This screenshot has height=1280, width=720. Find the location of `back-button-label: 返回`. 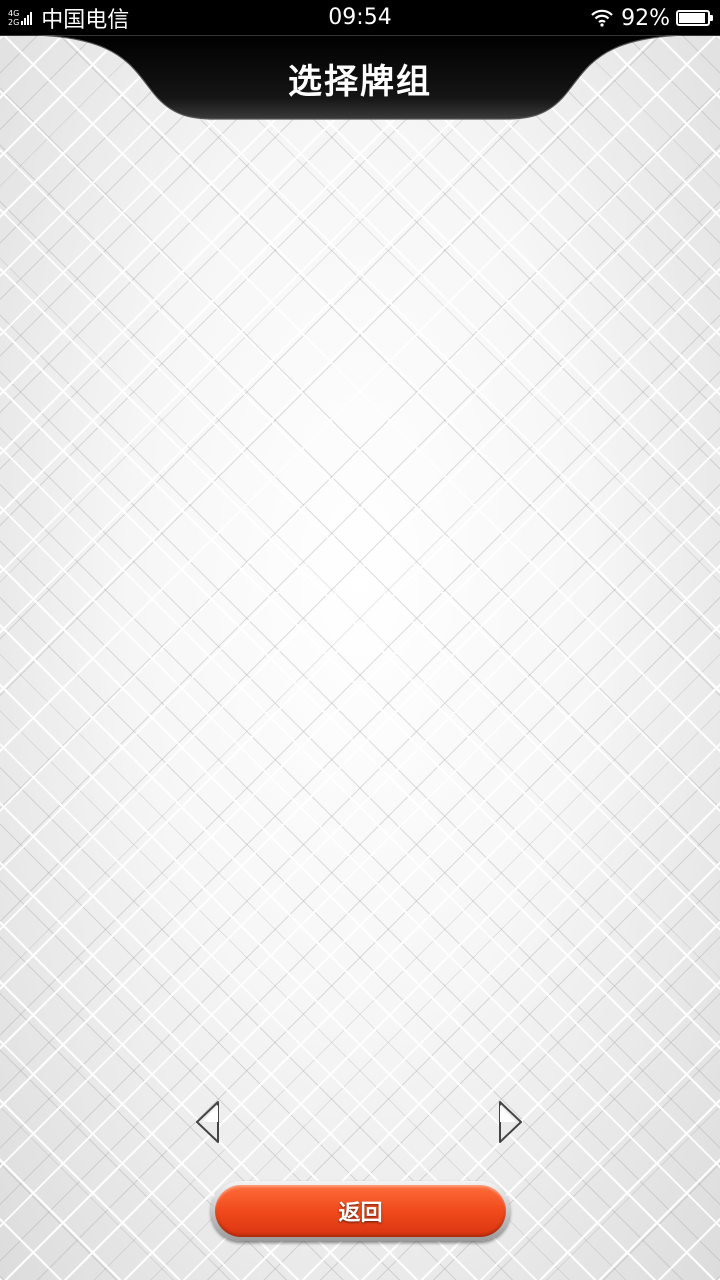

back-button-label: 返回 is located at coordinates (360, 1211).